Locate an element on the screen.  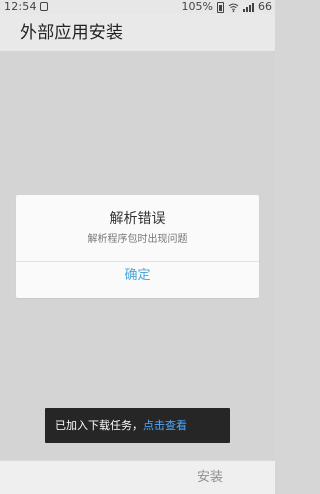
wifi-icon is located at coordinates (233, 7).